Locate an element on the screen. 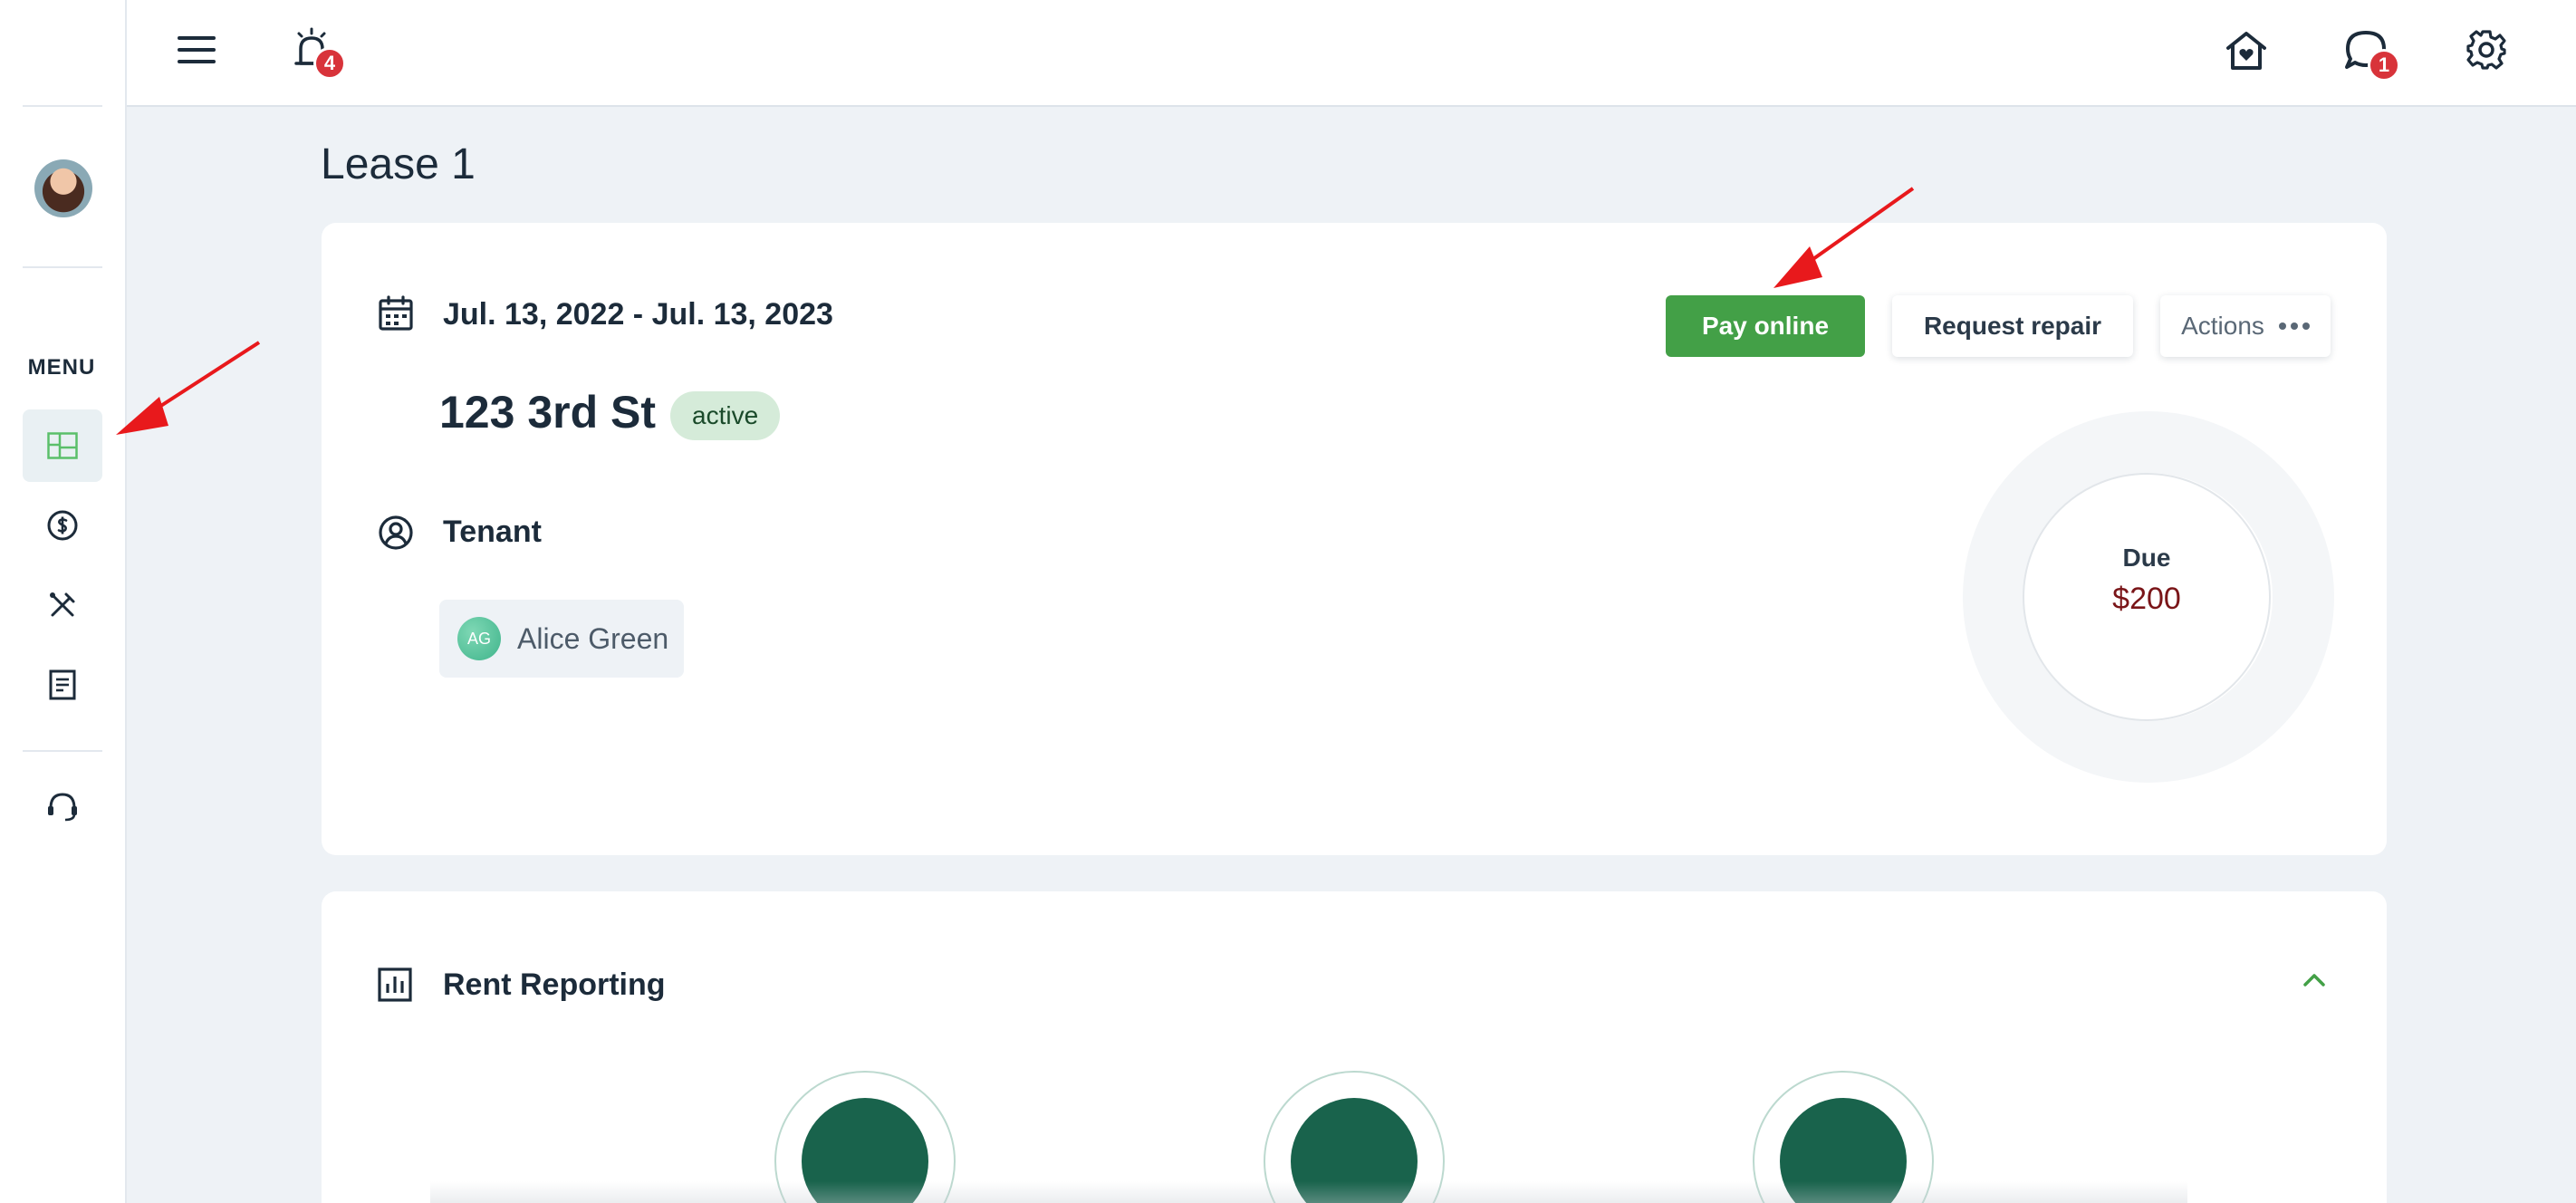 The height and width of the screenshot is (1203, 2576). alerts-badge: 4 is located at coordinates (329, 64).